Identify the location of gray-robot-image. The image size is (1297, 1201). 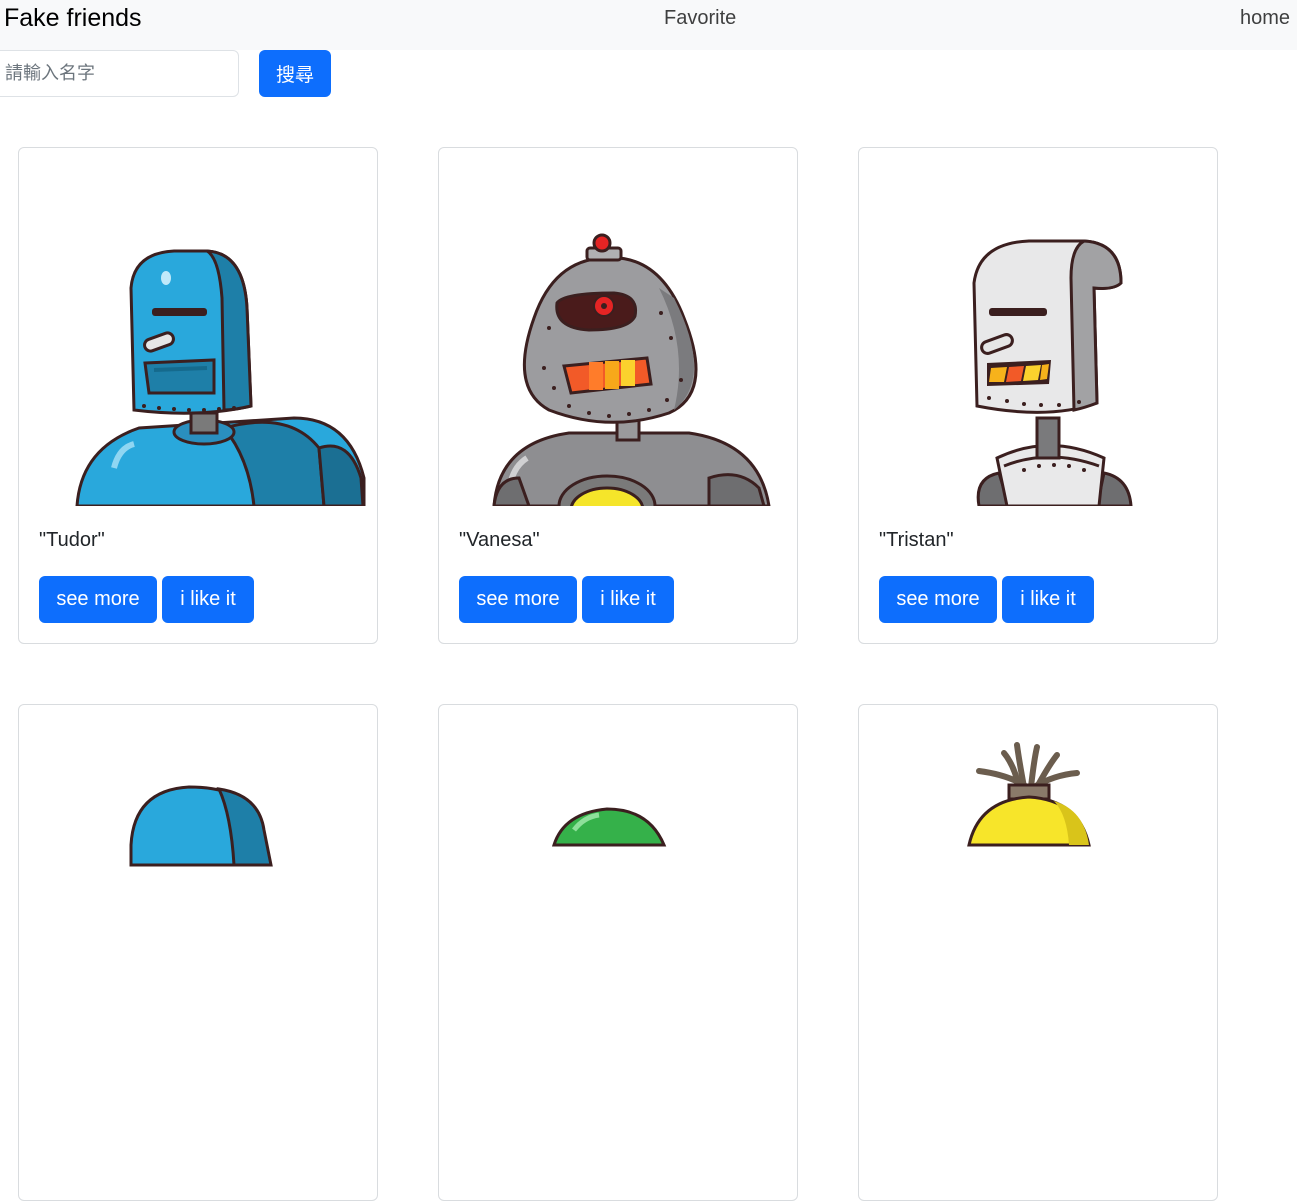
(631, 369).